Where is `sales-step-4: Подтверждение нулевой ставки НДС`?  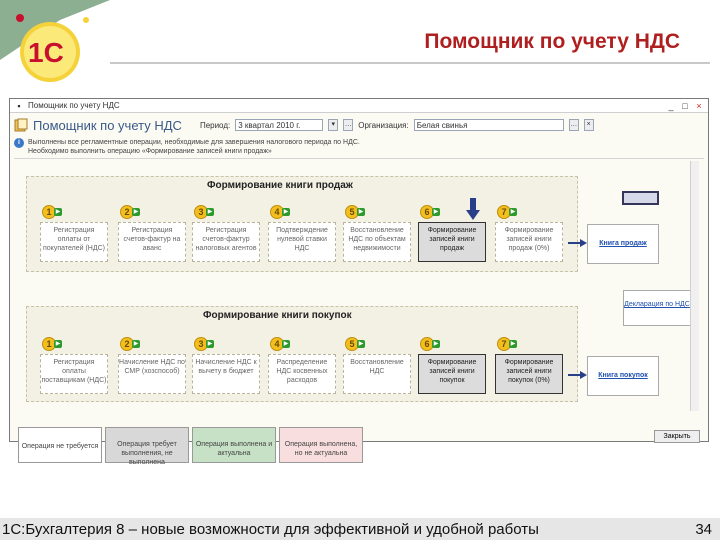 sales-step-4: Подтверждение нулевой ставки НДС is located at coordinates (302, 242).